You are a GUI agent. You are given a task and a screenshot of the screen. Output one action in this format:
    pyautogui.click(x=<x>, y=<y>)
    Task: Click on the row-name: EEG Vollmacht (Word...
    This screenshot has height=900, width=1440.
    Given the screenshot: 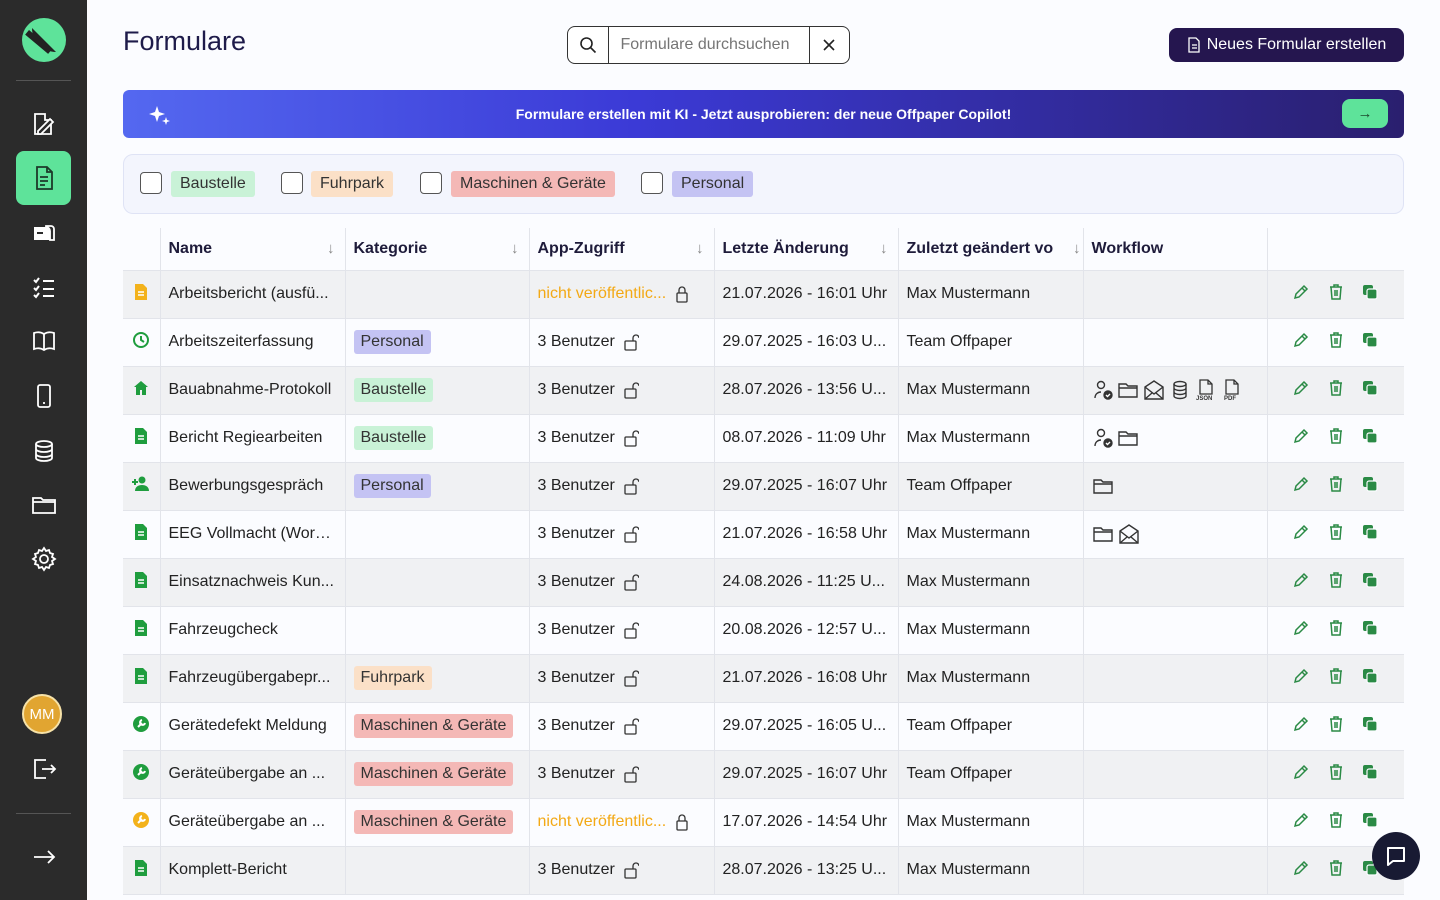 What is the action you would take?
    pyautogui.click(x=252, y=533)
    